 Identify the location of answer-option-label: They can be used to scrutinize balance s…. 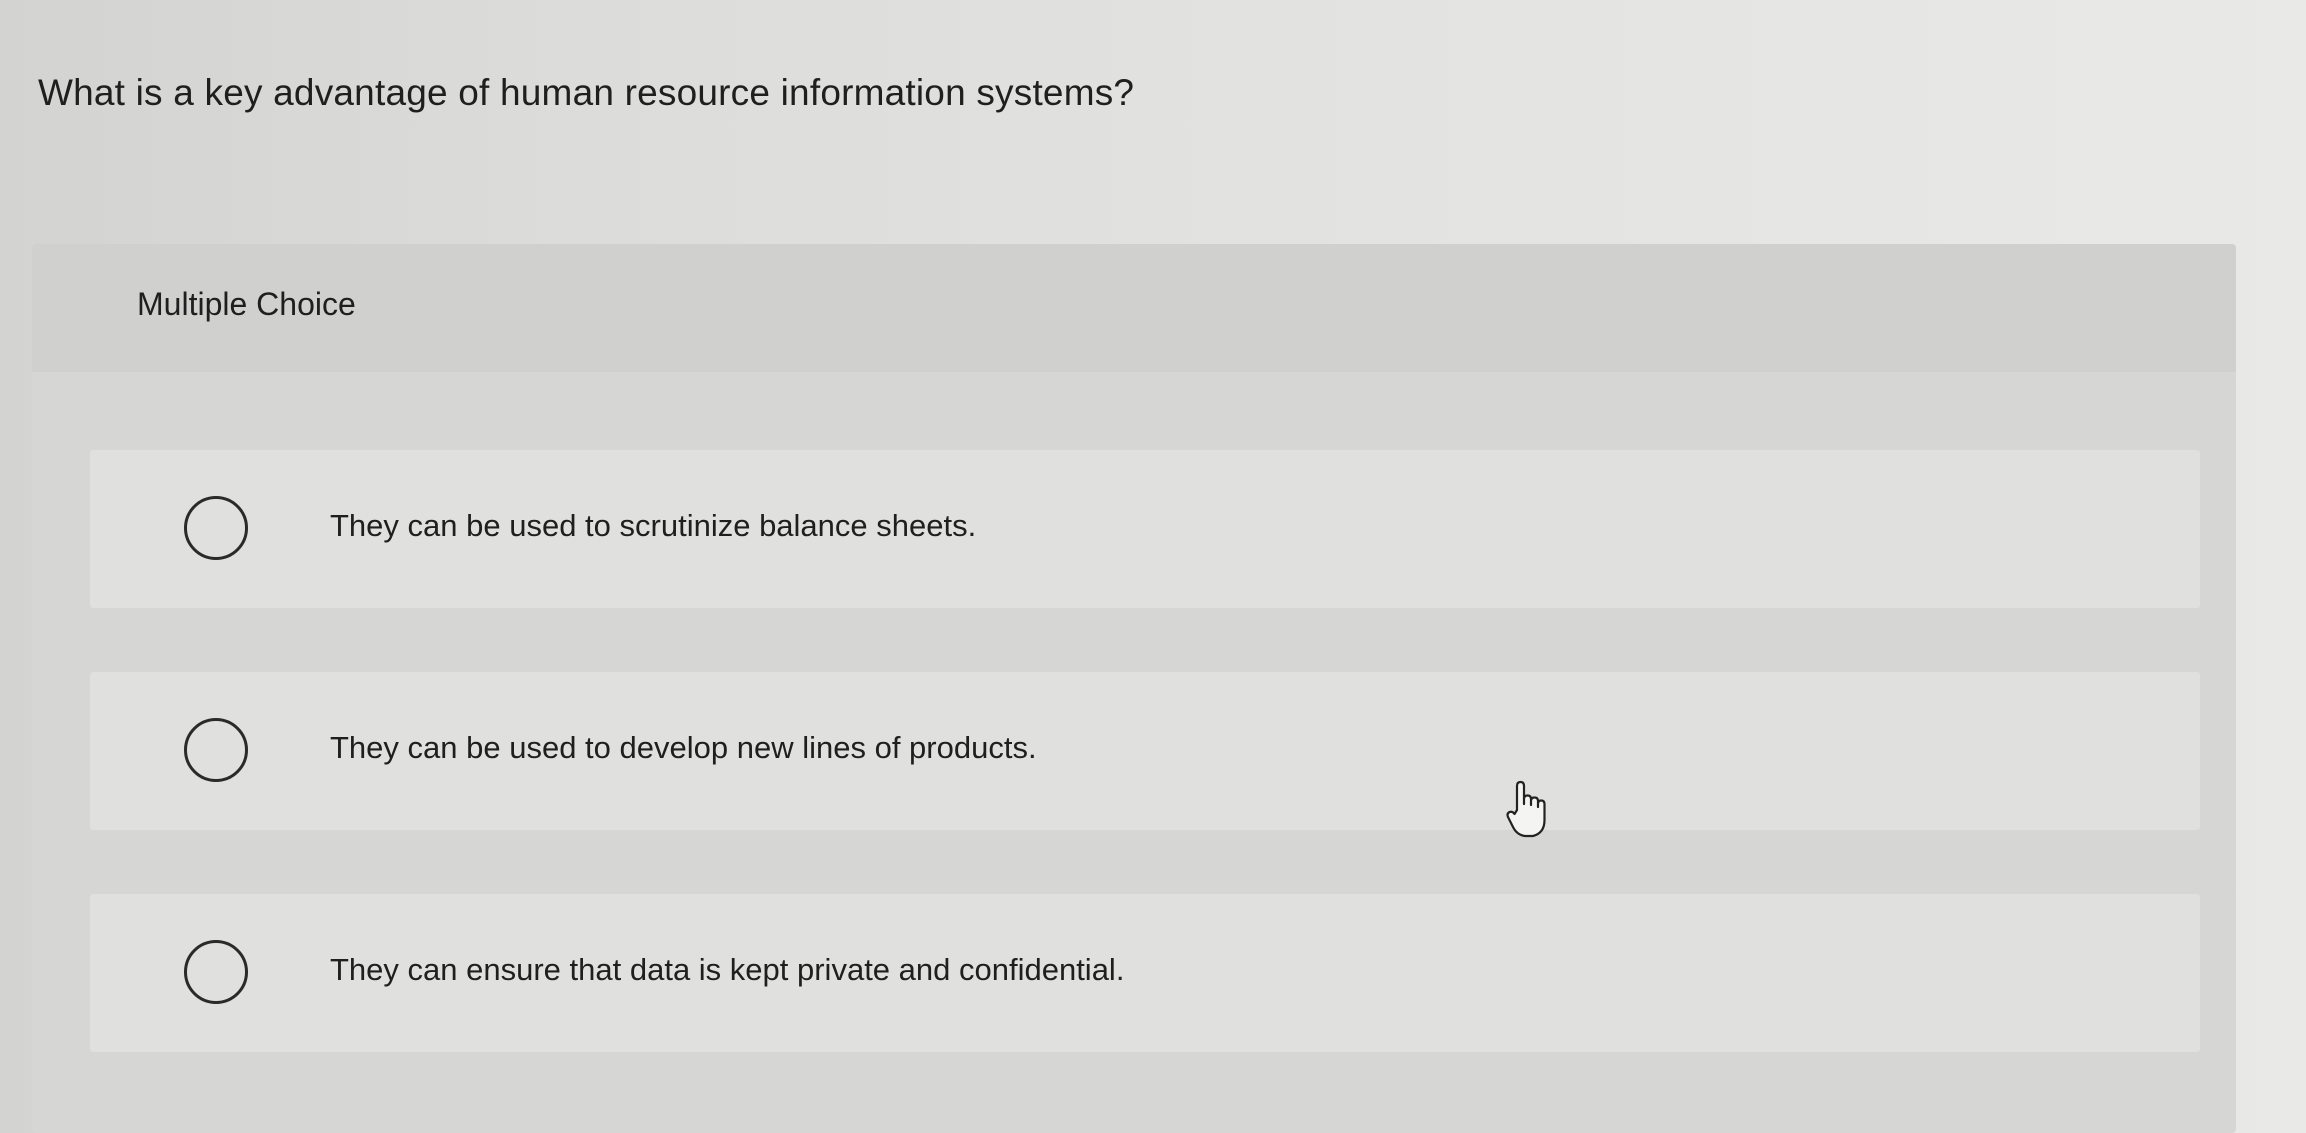
(653, 525).